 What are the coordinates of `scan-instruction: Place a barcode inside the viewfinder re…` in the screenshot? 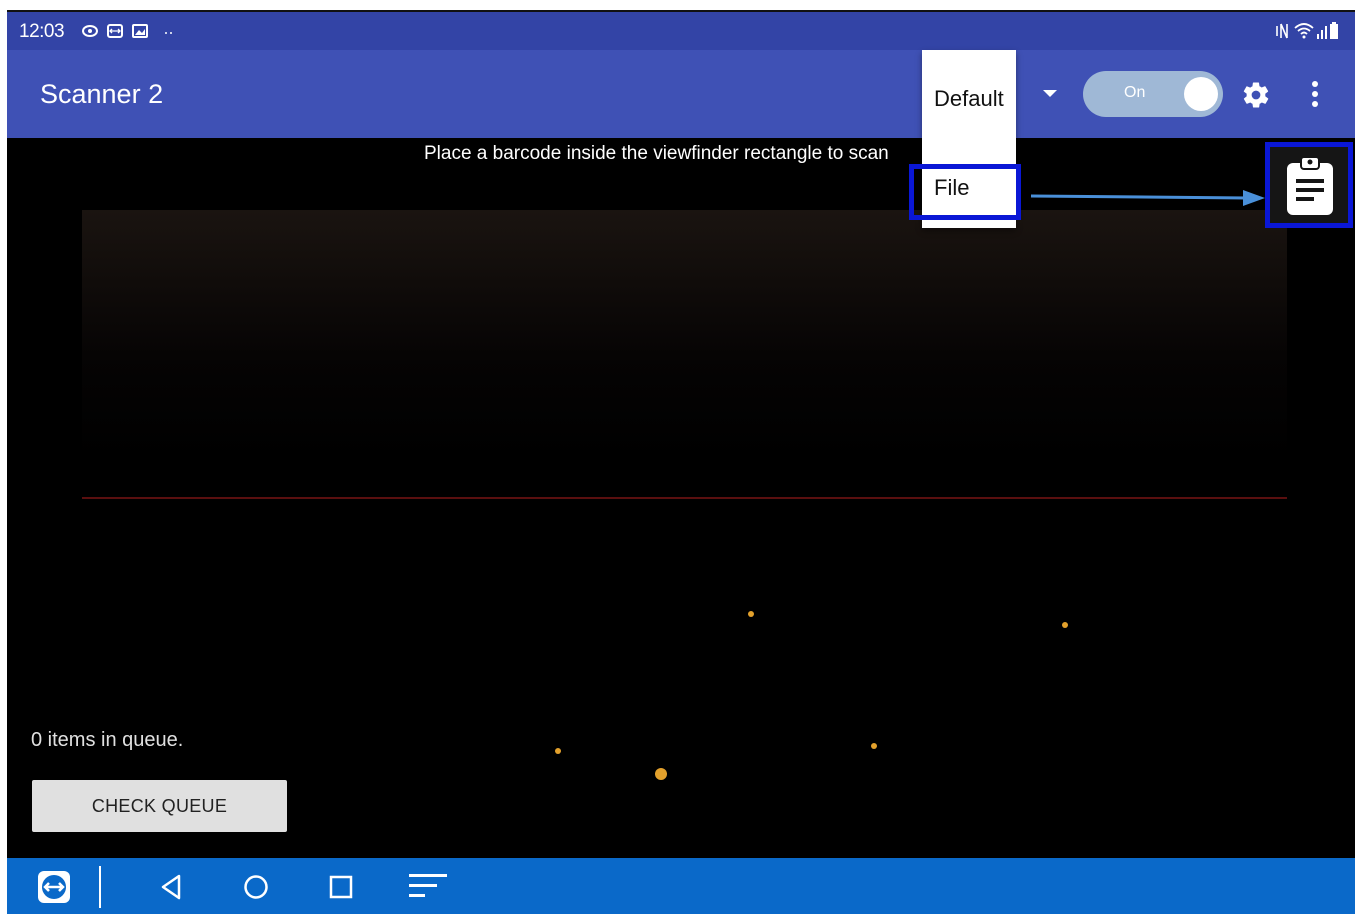 It's located at (656, 153).